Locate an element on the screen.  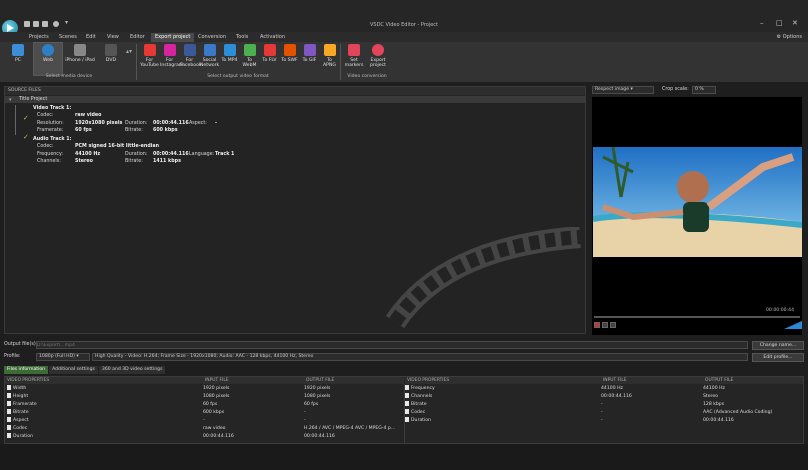
tab-view: View is located at coordinates (113, 37).